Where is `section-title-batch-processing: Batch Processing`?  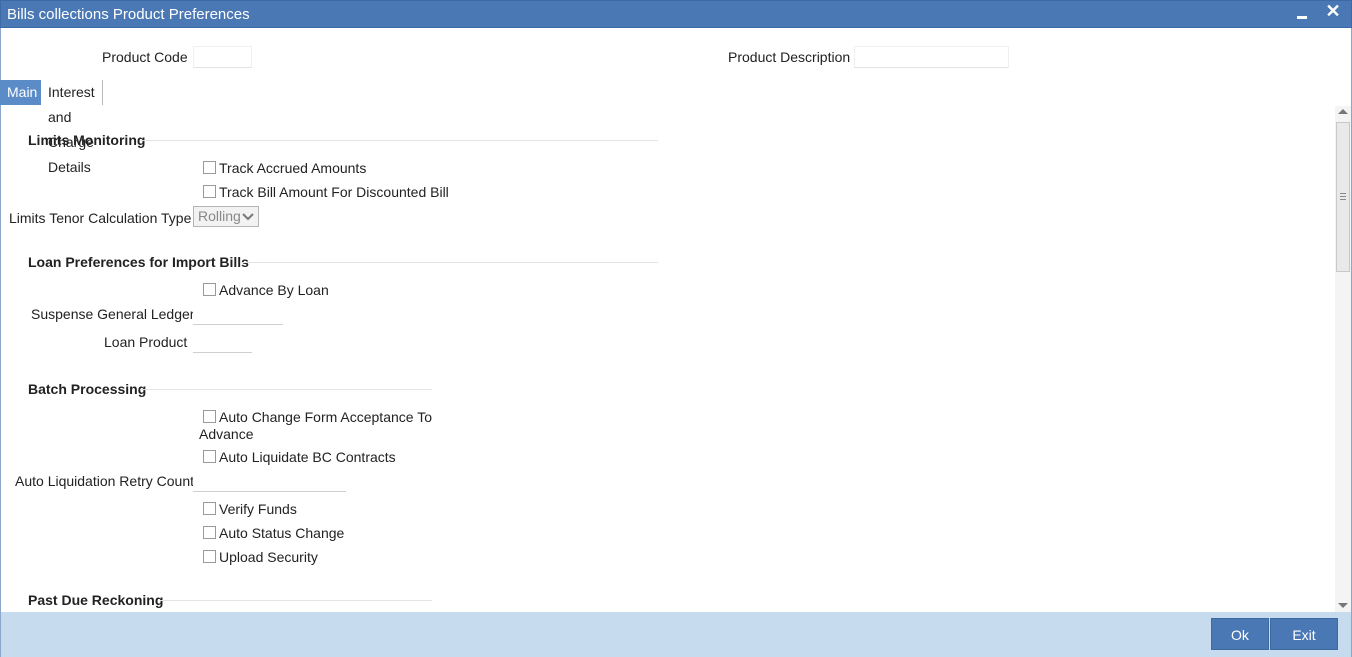
section-title-batch-processing: Batch Processing is located at coordinates (87, 389).